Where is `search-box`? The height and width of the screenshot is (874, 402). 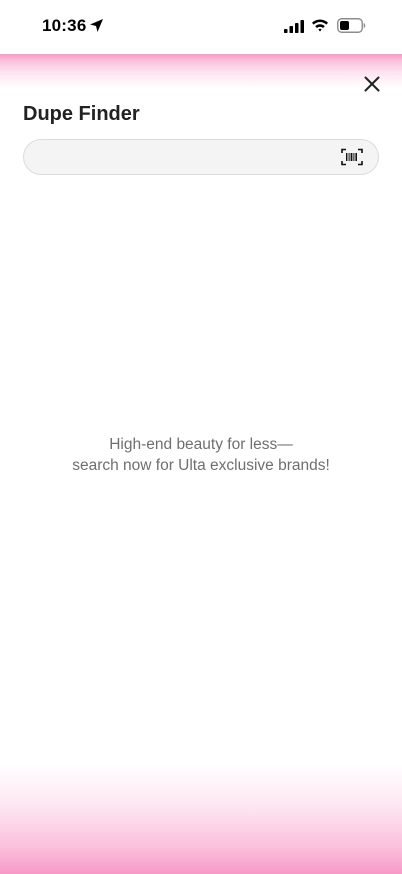
search-box is located at coordinates (201, 157).